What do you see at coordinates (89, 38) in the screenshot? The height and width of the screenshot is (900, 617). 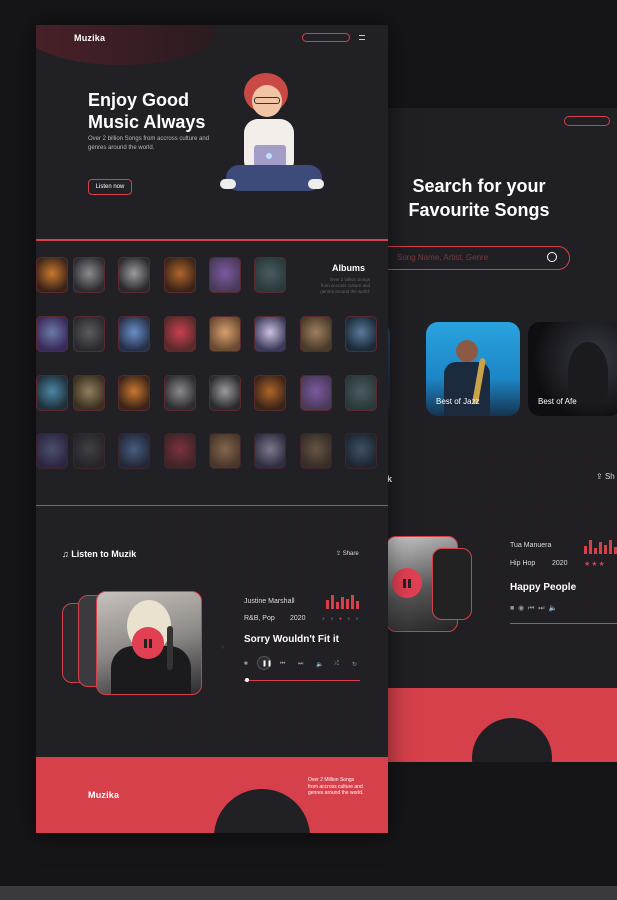 I see `logo: Muzika` at bounding box center [89, 38].